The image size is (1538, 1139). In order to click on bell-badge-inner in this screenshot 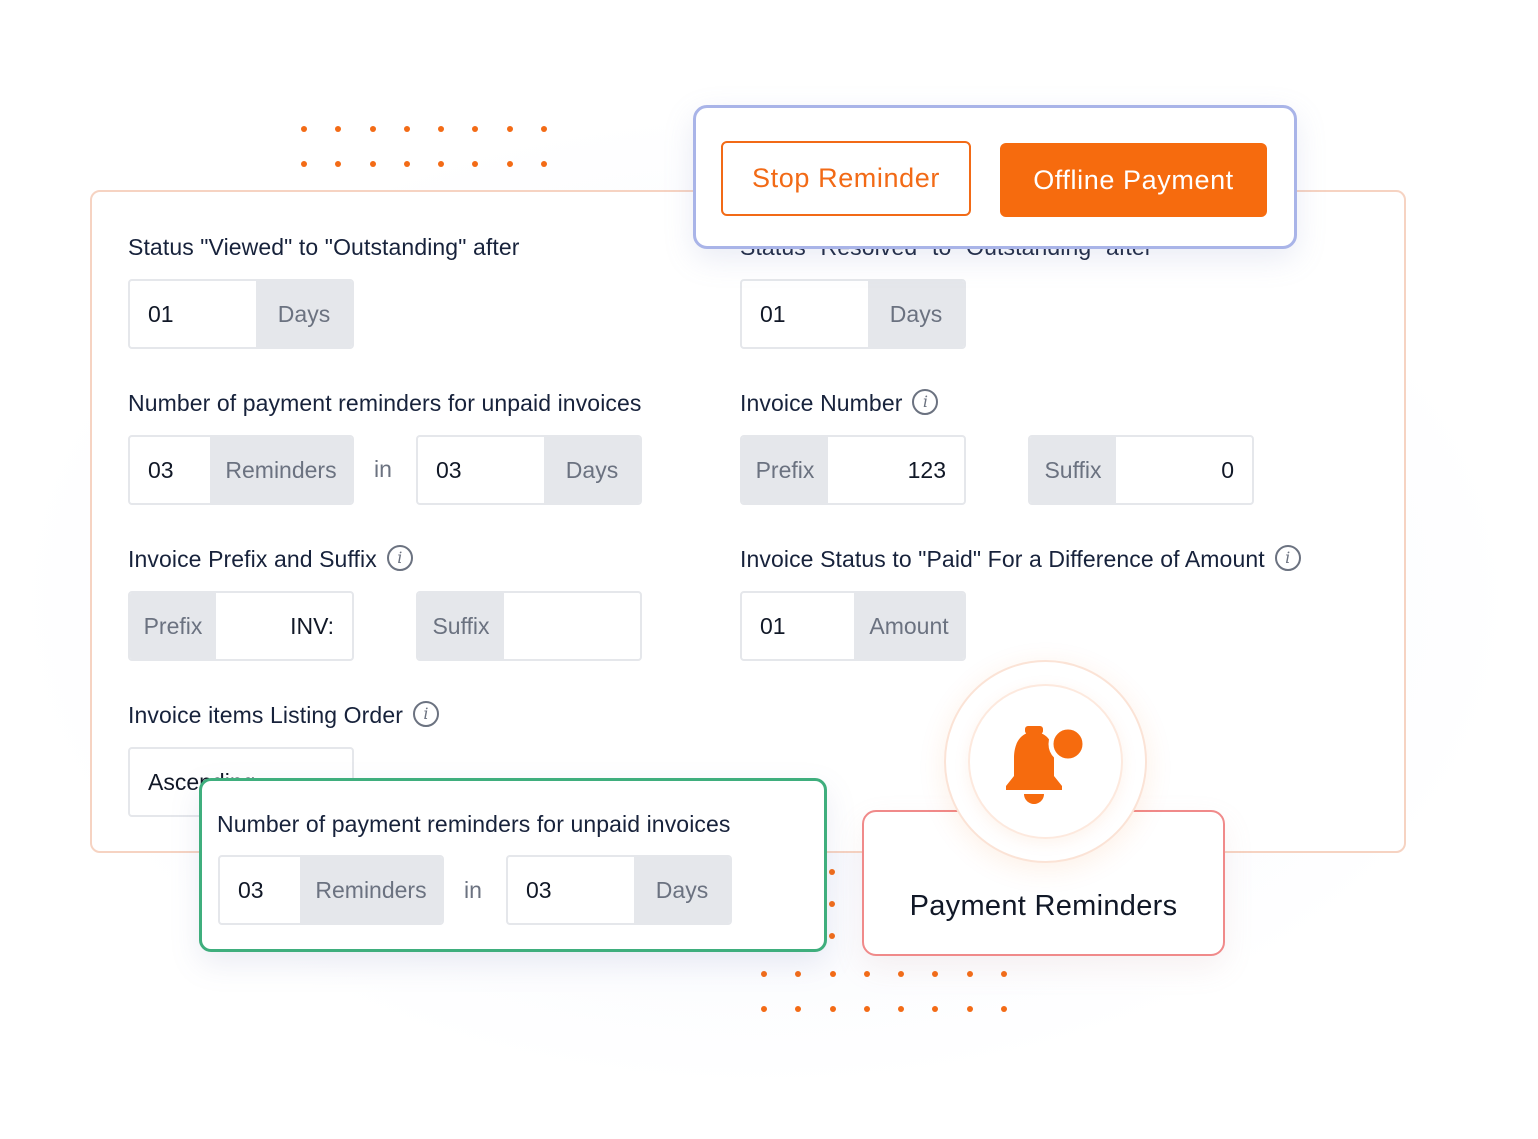, I will do `click(1045, 761)`.